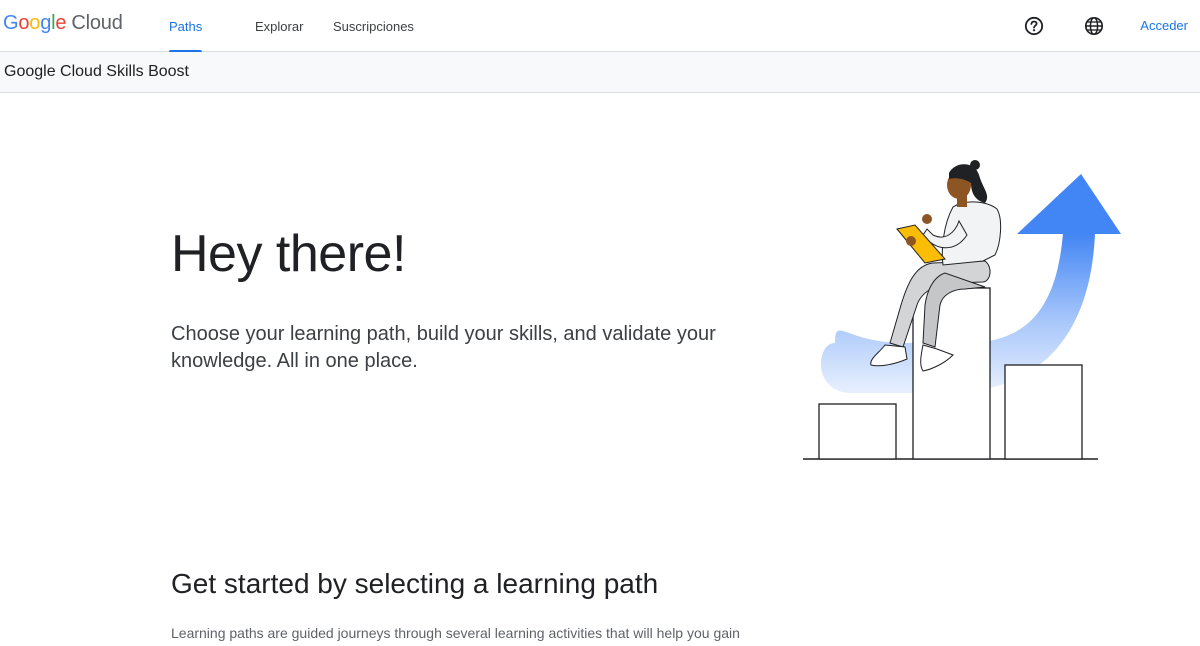  I want to click on section-title: Get started by selecting a learning path, so click(415, 583).